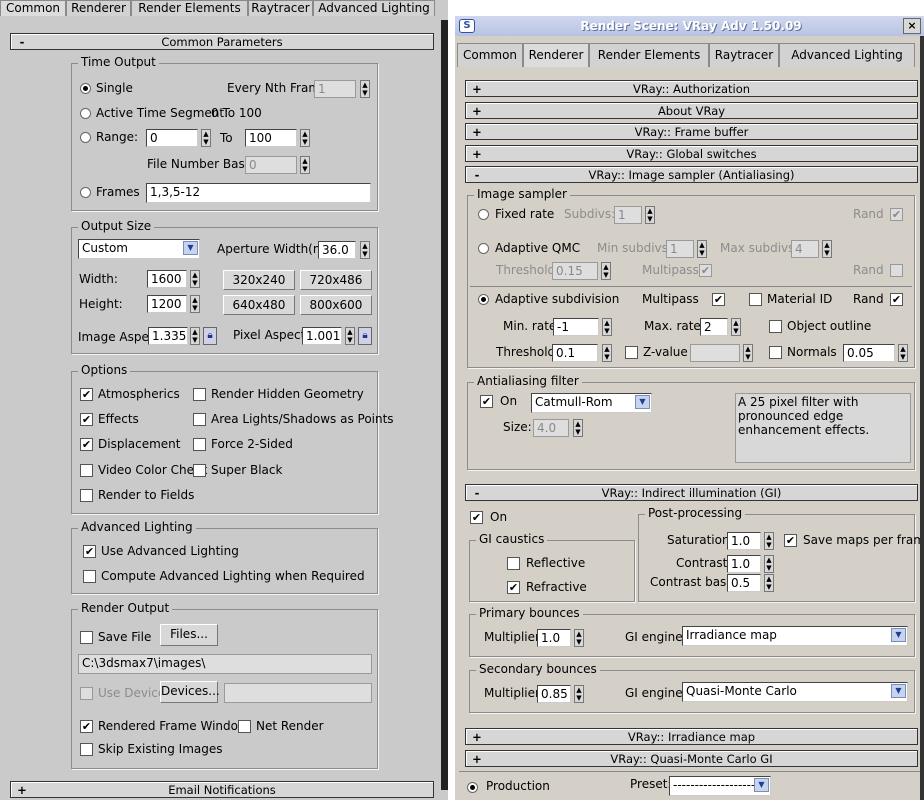  Describe the element at coordinates (607, 327) in the screenshot. I see `min-rate-spinner: ▲ ▼` at that location.